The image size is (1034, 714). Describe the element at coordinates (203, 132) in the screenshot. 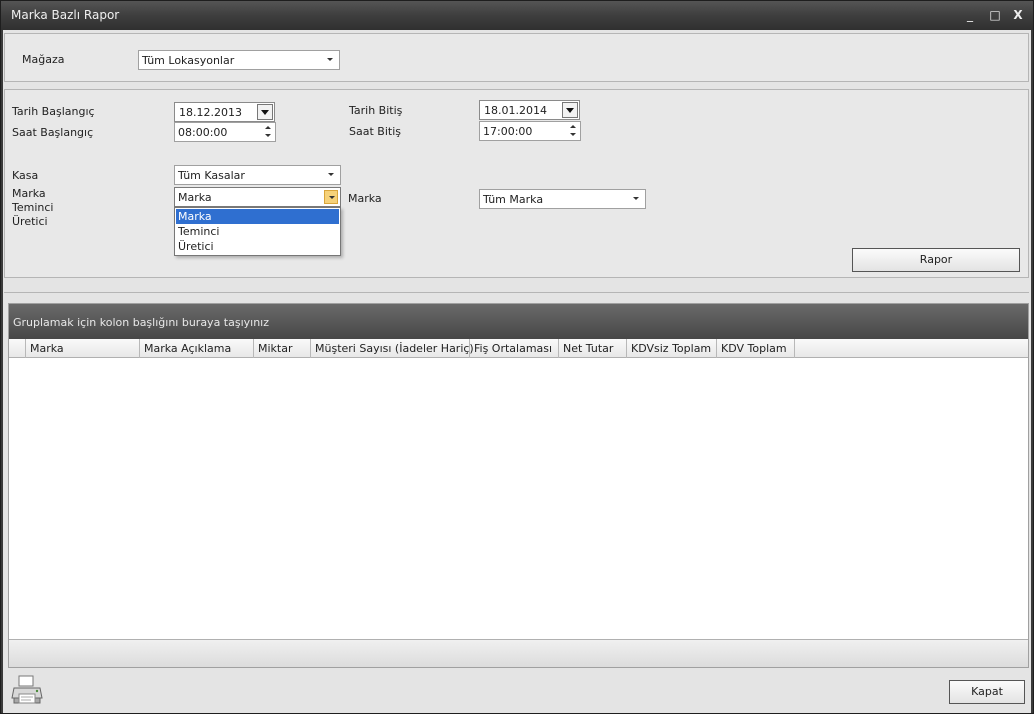

I see `start-time-value: 08:00:00` at that location.